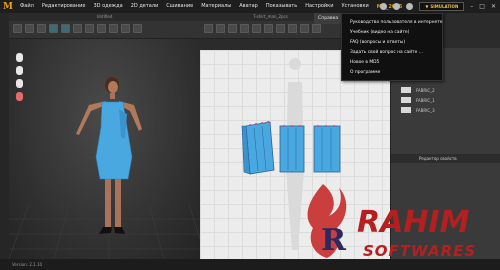 The width and height of the screenshot is (500, 270). I want to click on tool-move-icon, so click(29, 28).